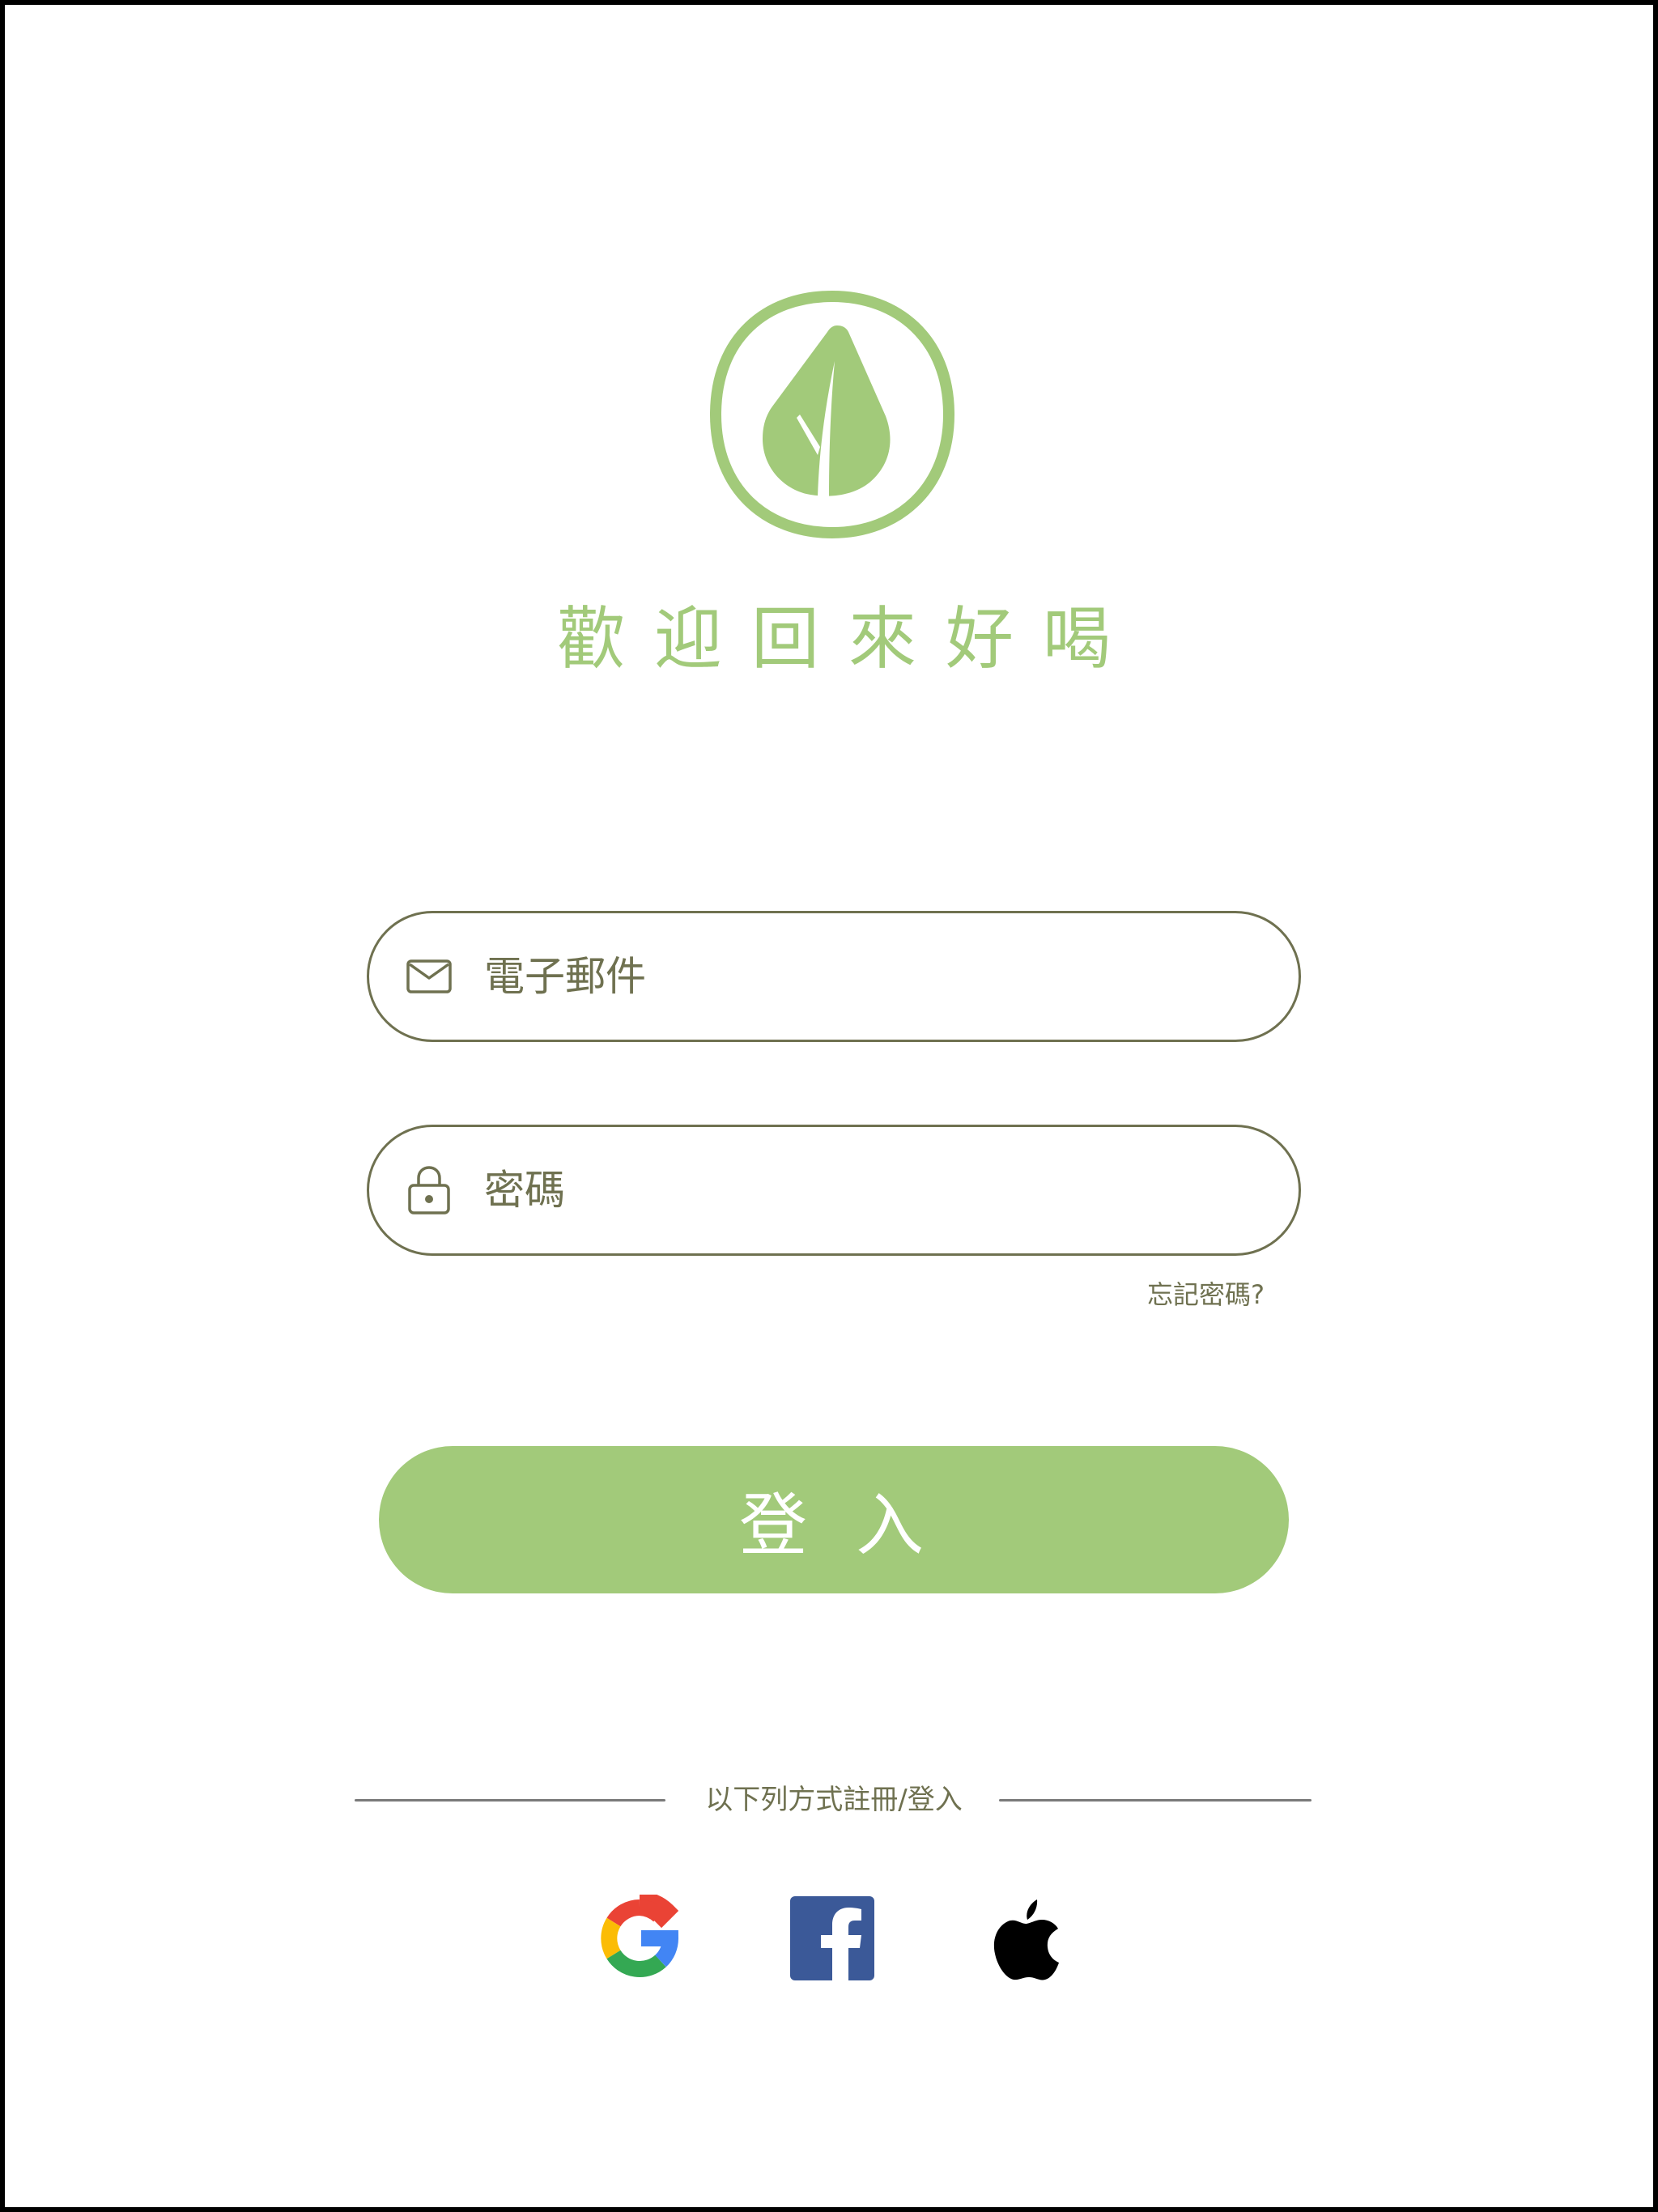 The image size is (1658, 2212). Describe the element at coordinates (639, 1939) in the screenshot. I see `google-icon` at that location.